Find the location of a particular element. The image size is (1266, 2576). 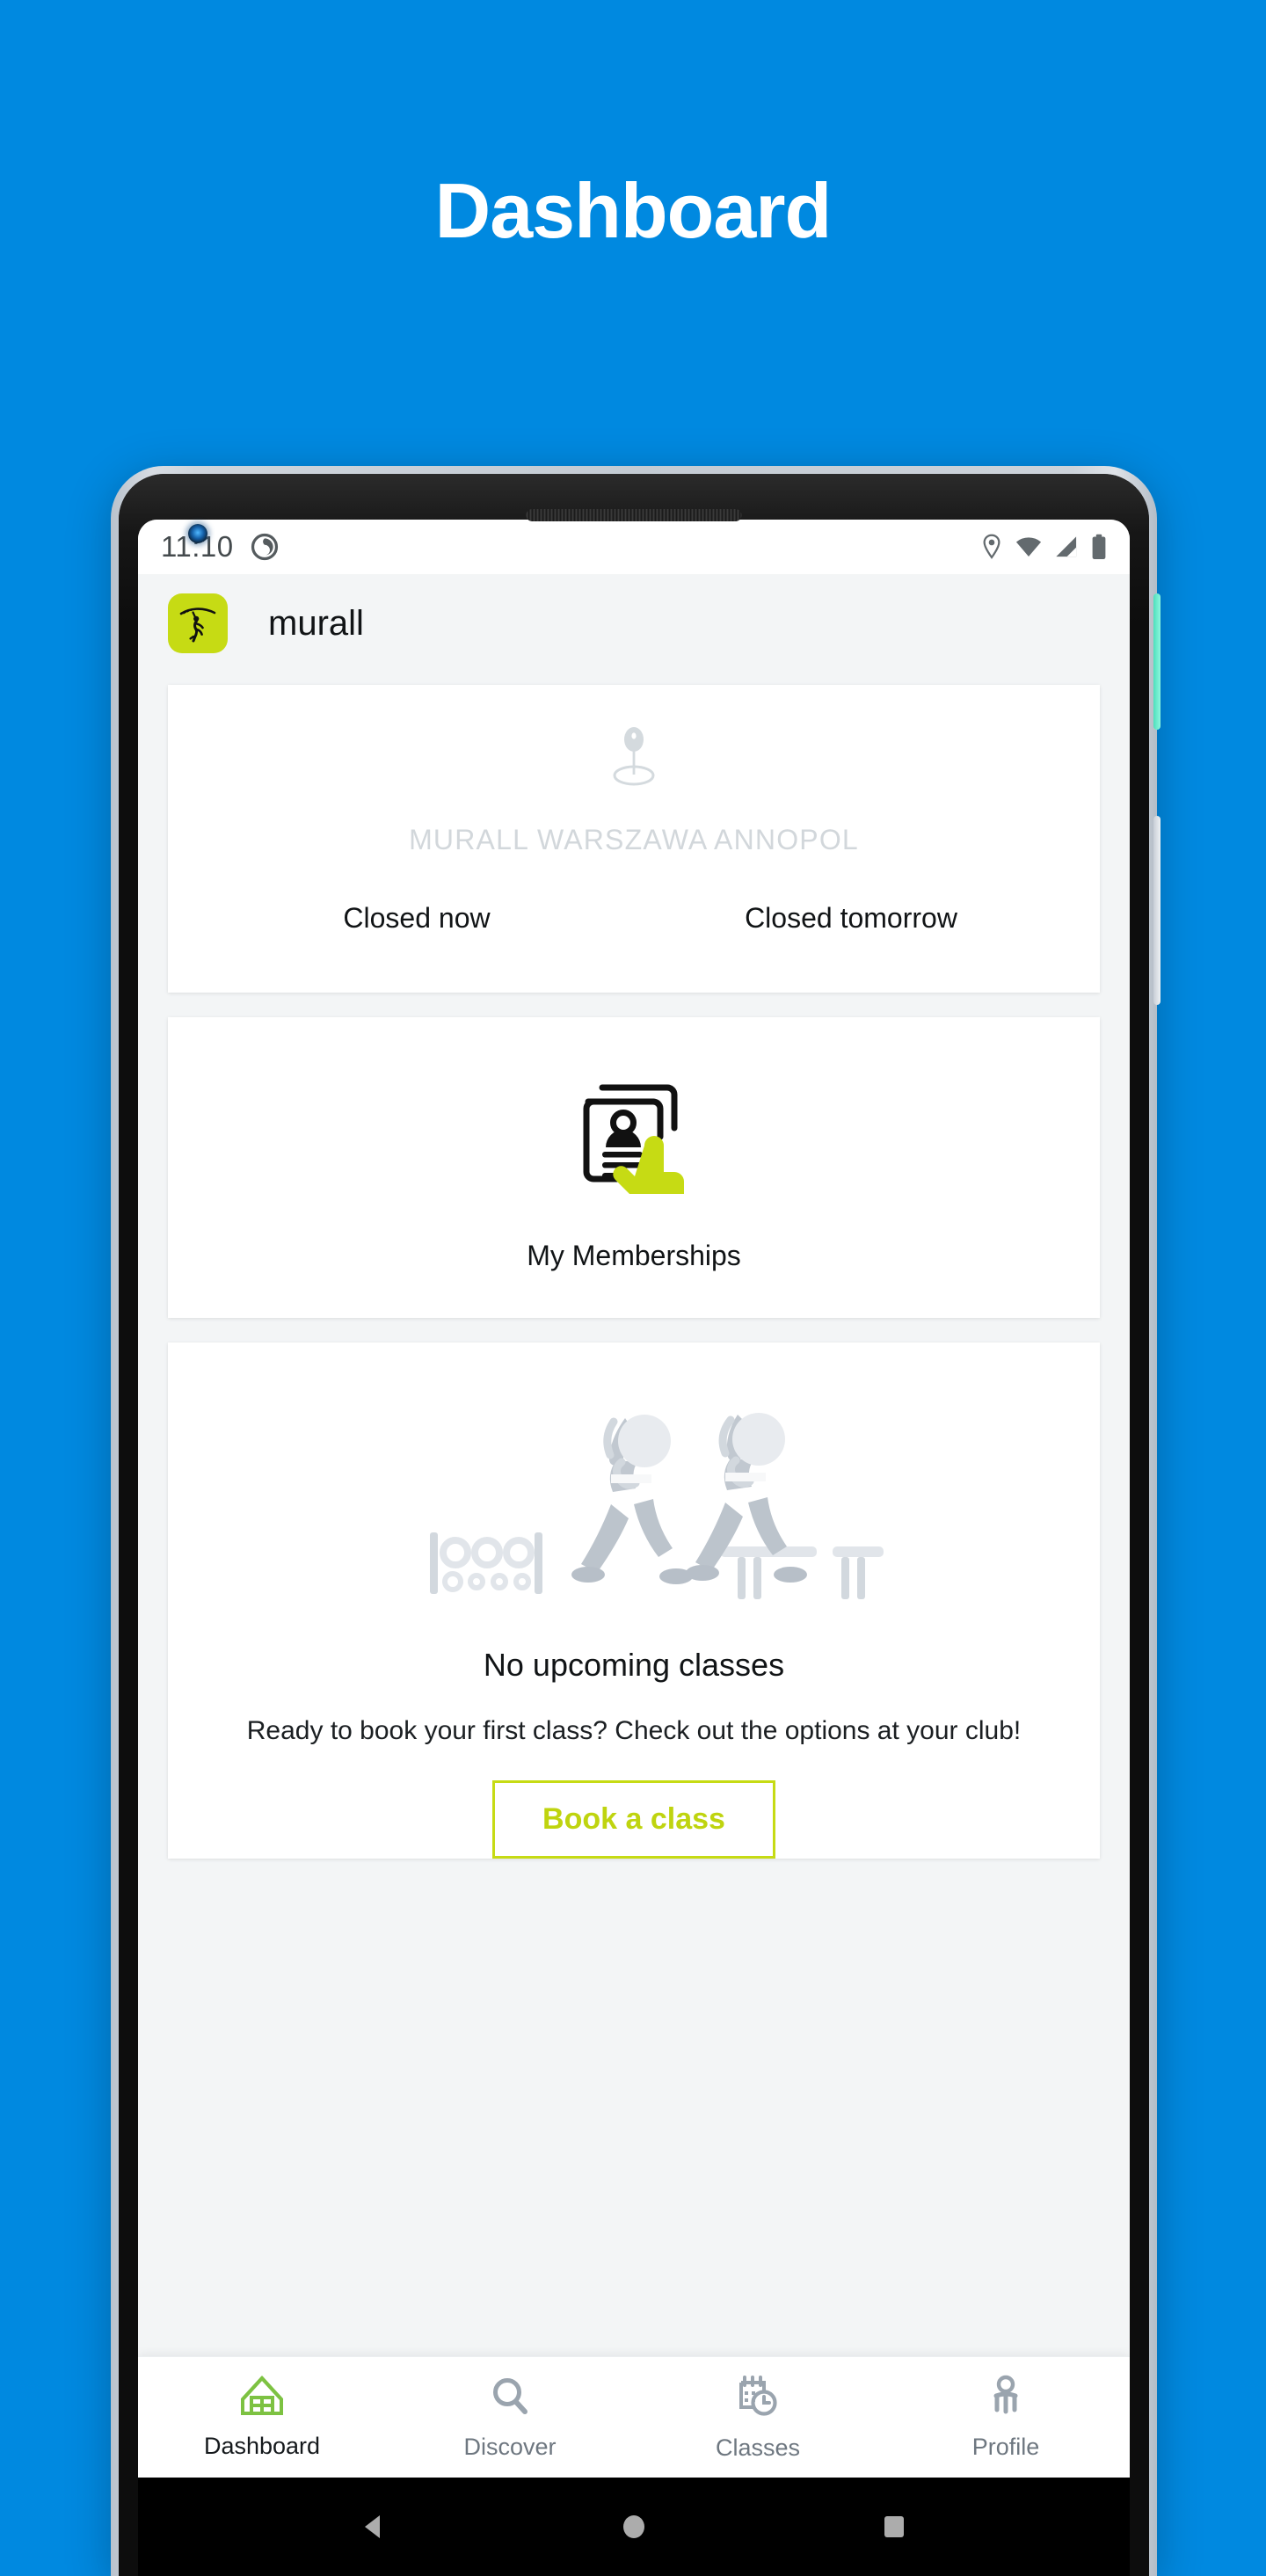

nav-label-profile: Profile is located at coordinates (1005, 2446).